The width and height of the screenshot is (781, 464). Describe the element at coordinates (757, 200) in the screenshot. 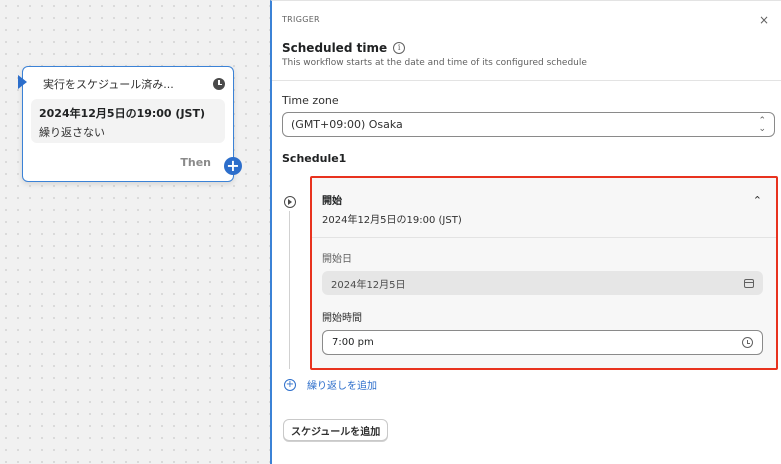

I see `chevron-up-icon: ⌃` at that location.